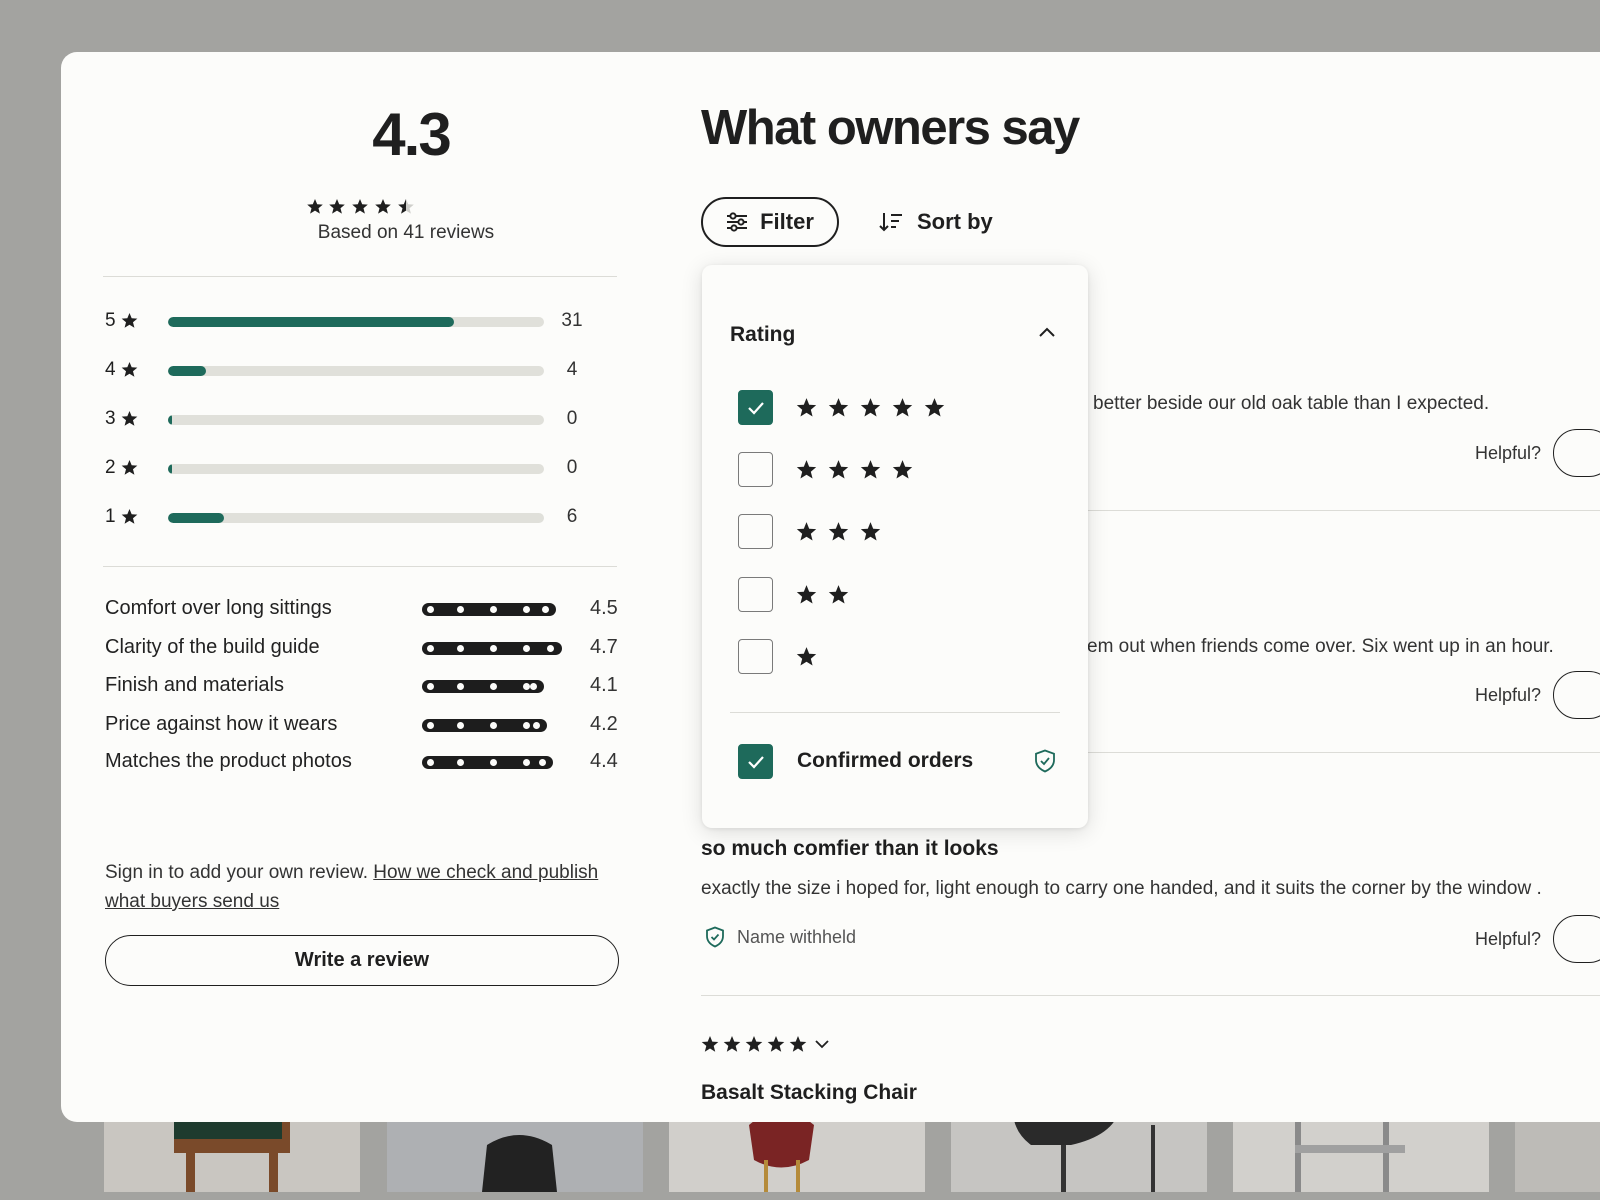 This screenshot has height=1200, width=1600. What do you see at coordinates (411, 134) in the screenshot?
I see `average-rating: 4.3` at bounding box center [411, 134].